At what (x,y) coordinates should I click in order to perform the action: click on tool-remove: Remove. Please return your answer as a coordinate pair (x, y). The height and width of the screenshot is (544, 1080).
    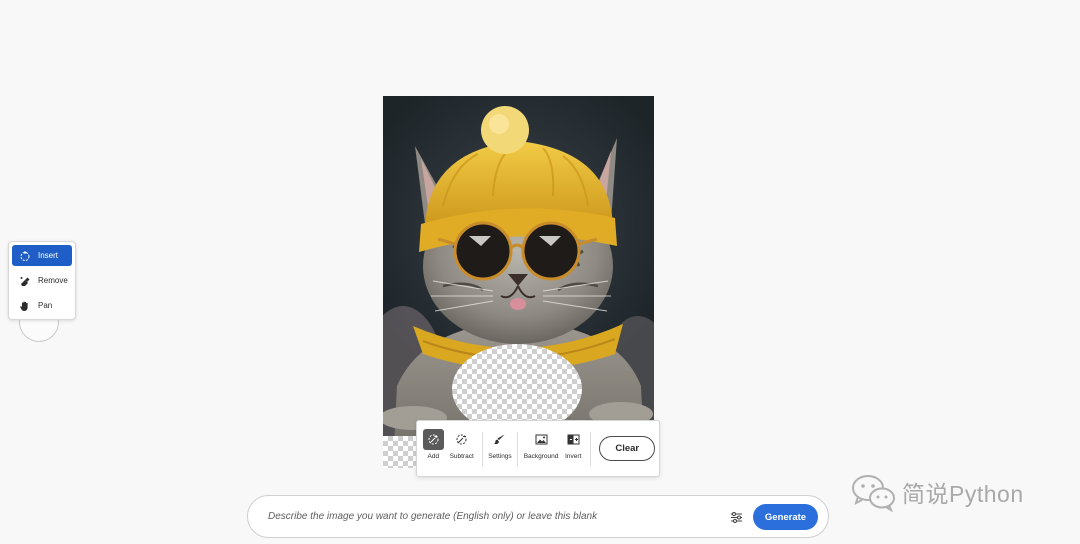
    Looking at the image, I should click on (42, 280).